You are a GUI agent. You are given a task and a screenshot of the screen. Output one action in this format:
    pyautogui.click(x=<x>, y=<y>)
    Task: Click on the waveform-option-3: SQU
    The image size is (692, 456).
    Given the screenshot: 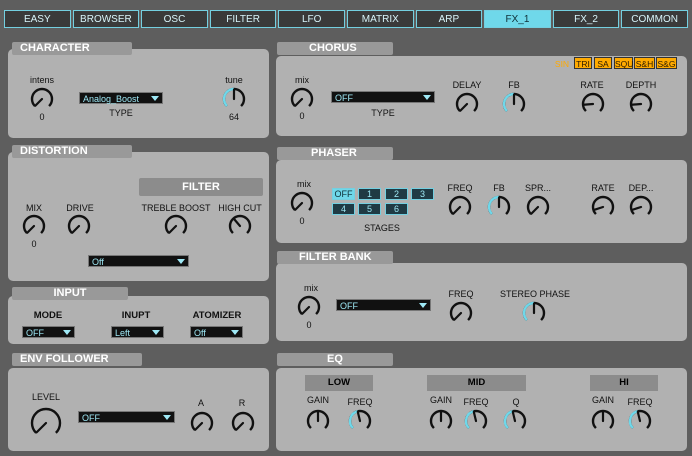 What is the action you would take?
    pyautogui.click(x=623, y=63)
    